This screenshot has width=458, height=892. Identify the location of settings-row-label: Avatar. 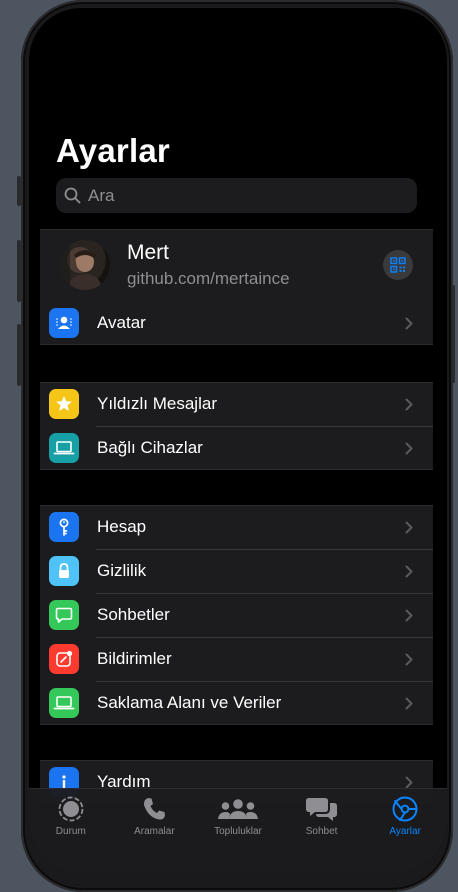
(121, 322).